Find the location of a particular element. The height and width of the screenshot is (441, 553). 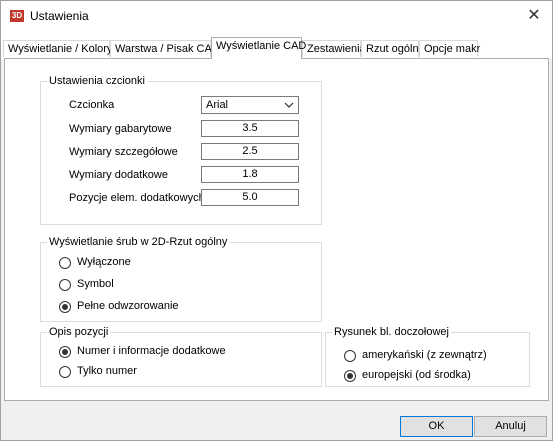

position-full-radio is located at coordinates (65, 352).